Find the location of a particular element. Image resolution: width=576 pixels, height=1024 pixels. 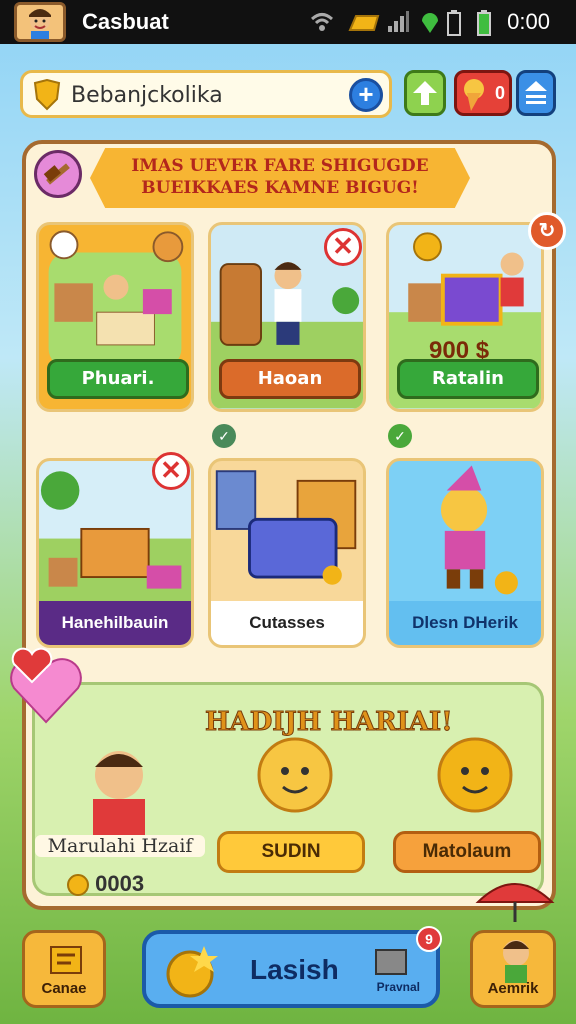

player-name-text: Bebanjckolika is located at coordinates (147, 95).